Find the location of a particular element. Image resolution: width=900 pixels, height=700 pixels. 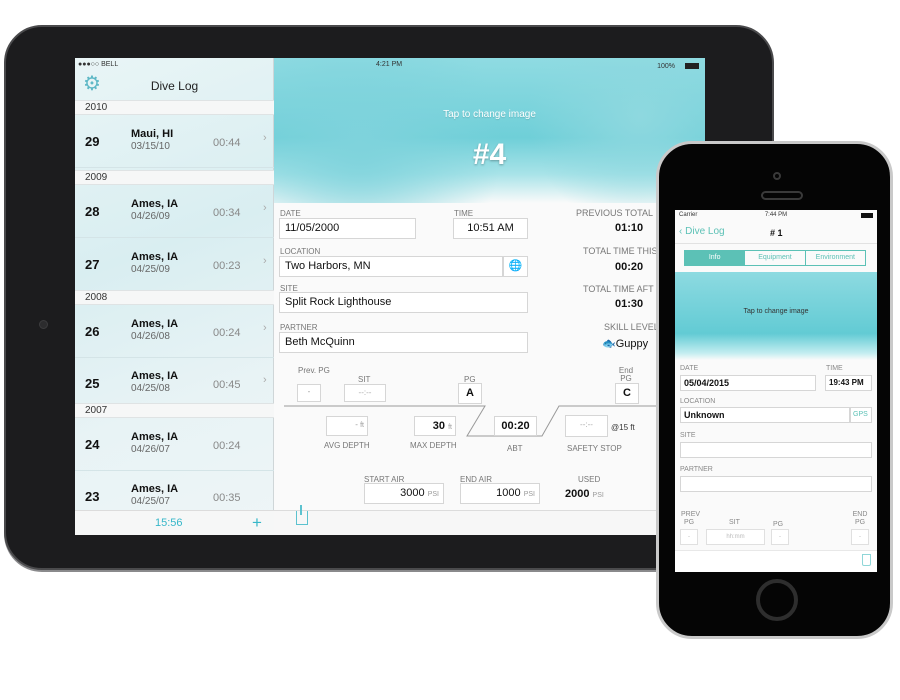

prev-pg-field: - is located at coordinates (689, 537).